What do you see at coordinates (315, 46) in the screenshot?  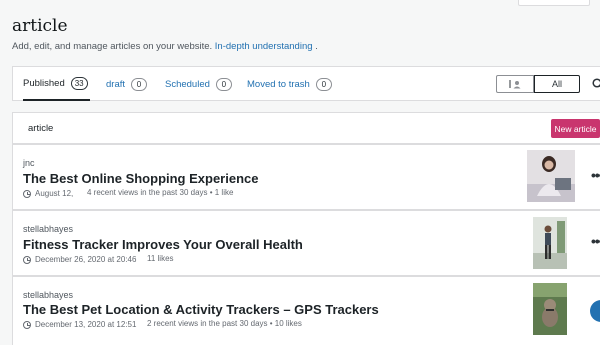 I see `subtitle-end: .` at bounding box center [315, 46].